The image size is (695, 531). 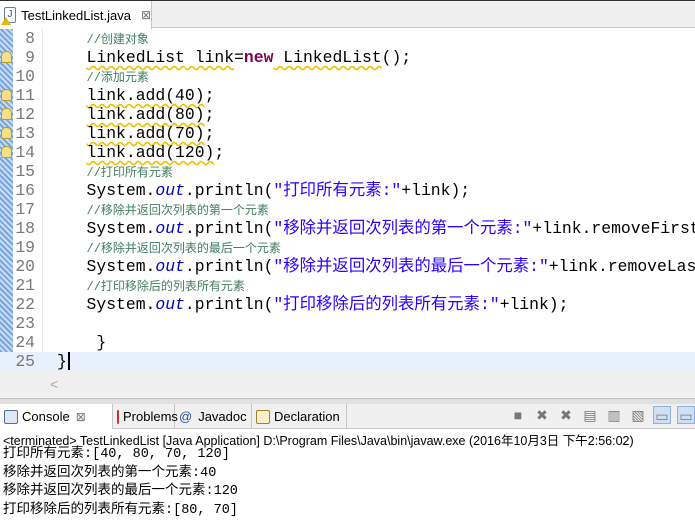 I want to click on code-text: link.add(120);, so click(x=141, y=152).